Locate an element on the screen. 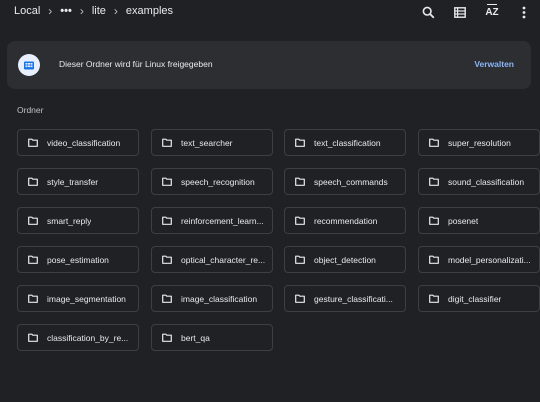 This screenshot has height=402, width=540. folder-name: smart_reply is located at coordinates (69, 220).